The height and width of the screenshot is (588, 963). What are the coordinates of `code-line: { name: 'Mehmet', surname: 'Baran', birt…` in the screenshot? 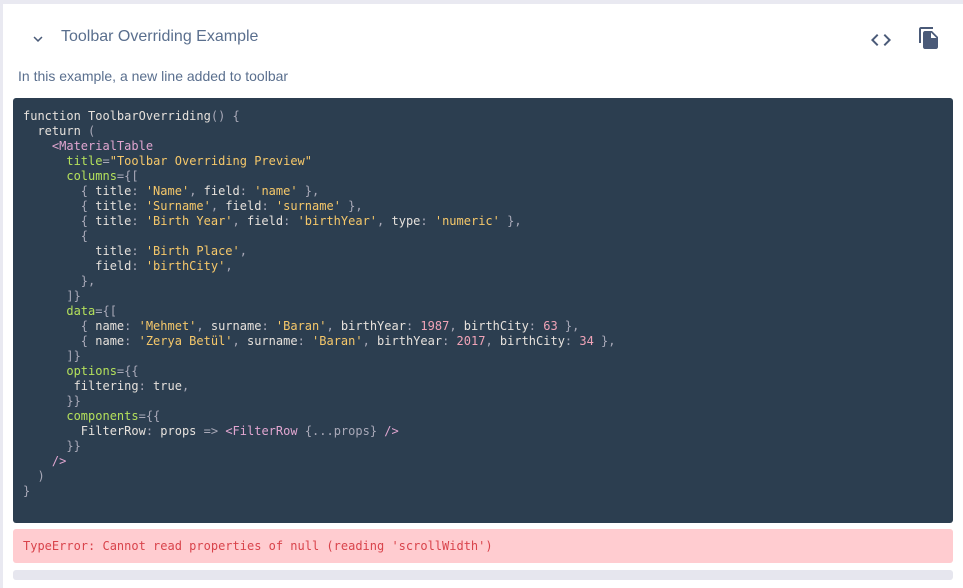 It's located at (483, 326).